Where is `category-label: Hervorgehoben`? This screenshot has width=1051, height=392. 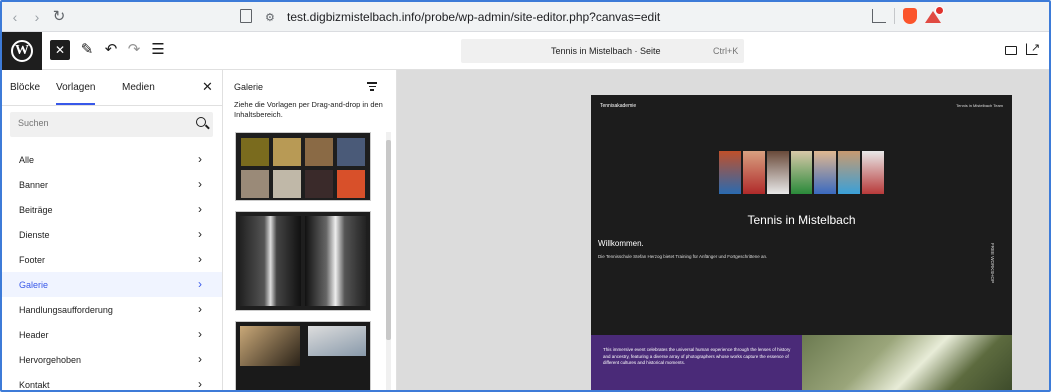 category-label: Hervorgehoben is located at coordinates (50, 360).